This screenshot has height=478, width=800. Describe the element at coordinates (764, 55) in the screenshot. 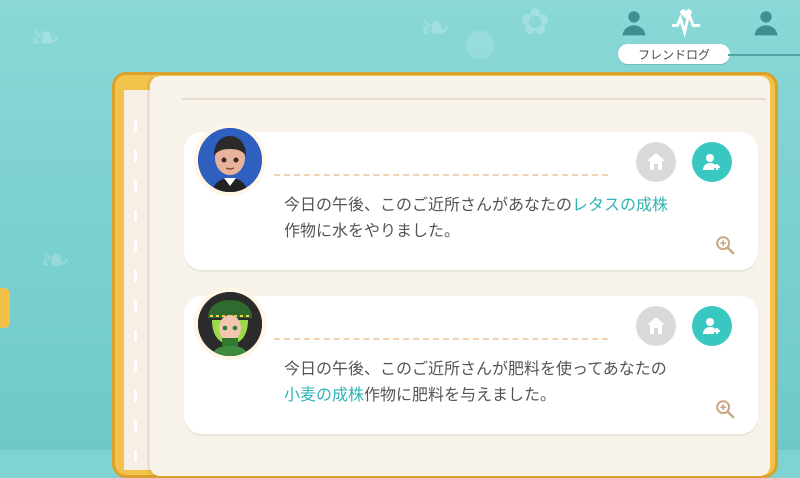

I see `tab-underline` at that location.